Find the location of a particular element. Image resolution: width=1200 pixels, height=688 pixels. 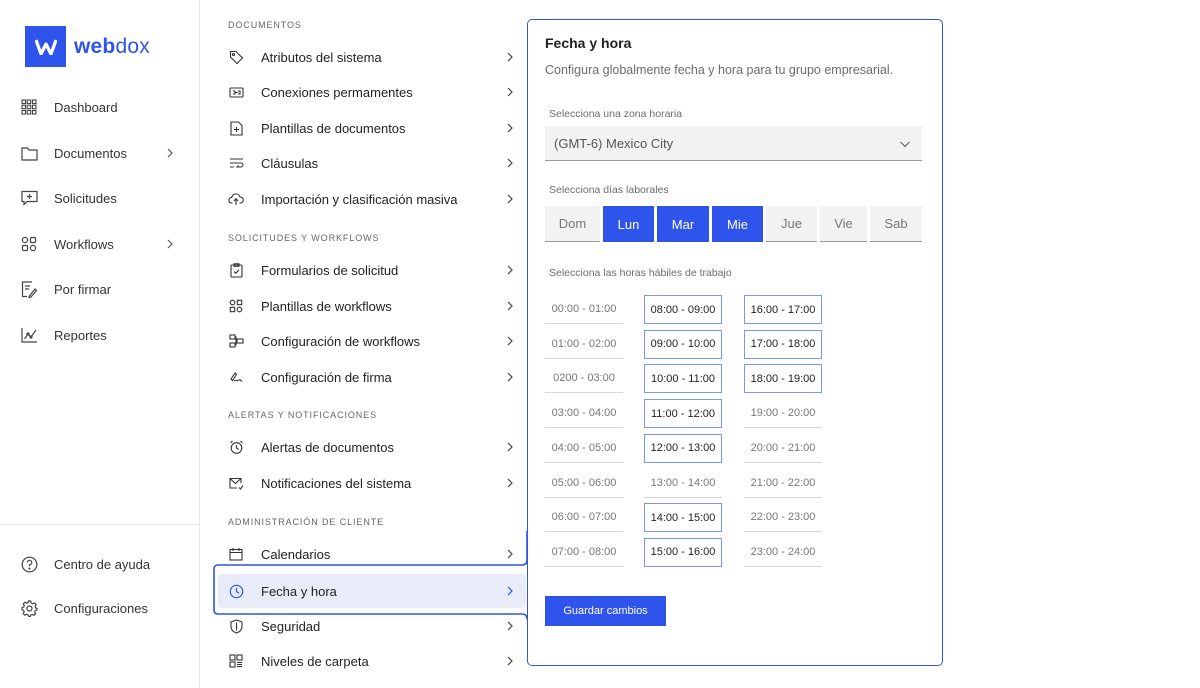

settings-item-alertas-de-documentos: Alertas de documentos is located at coordinates (372, 447).